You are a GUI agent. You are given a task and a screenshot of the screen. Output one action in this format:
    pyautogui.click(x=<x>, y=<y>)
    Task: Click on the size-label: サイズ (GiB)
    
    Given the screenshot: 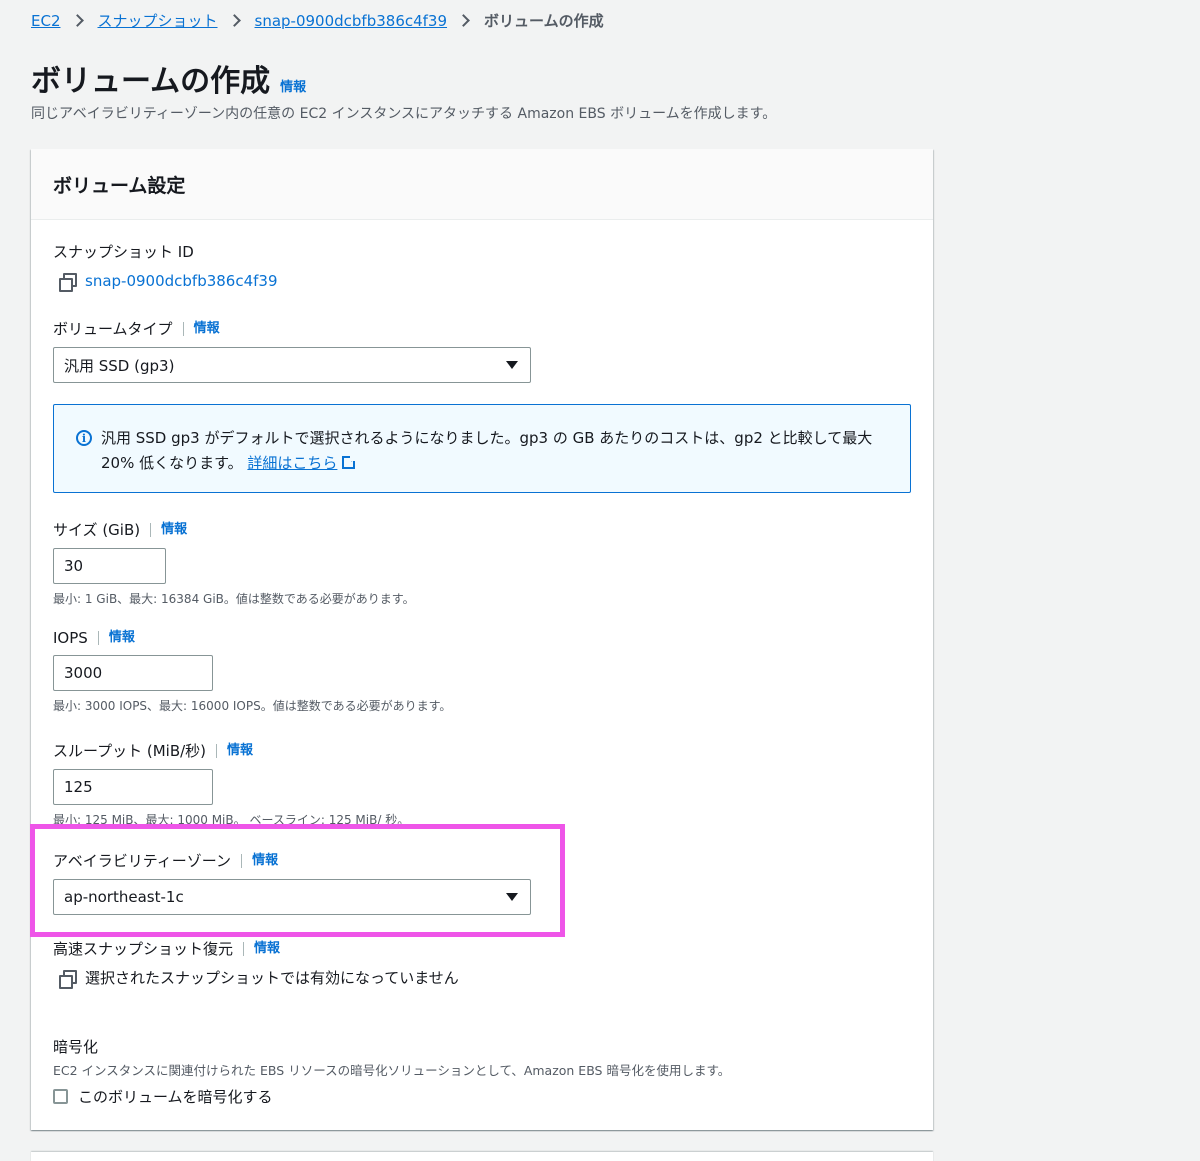 What is the action you would take?
    pyautogui.click(x=97, y=530)
    